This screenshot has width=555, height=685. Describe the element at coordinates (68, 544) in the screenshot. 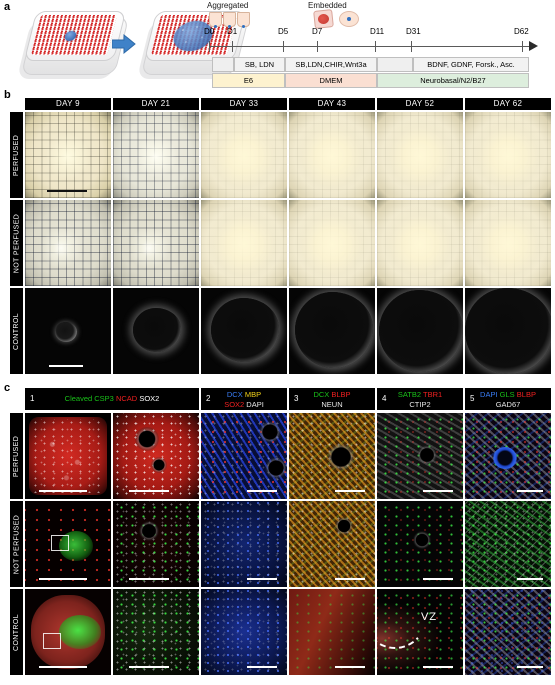

I see `image-not-perfused-csp3-overview` at that location.